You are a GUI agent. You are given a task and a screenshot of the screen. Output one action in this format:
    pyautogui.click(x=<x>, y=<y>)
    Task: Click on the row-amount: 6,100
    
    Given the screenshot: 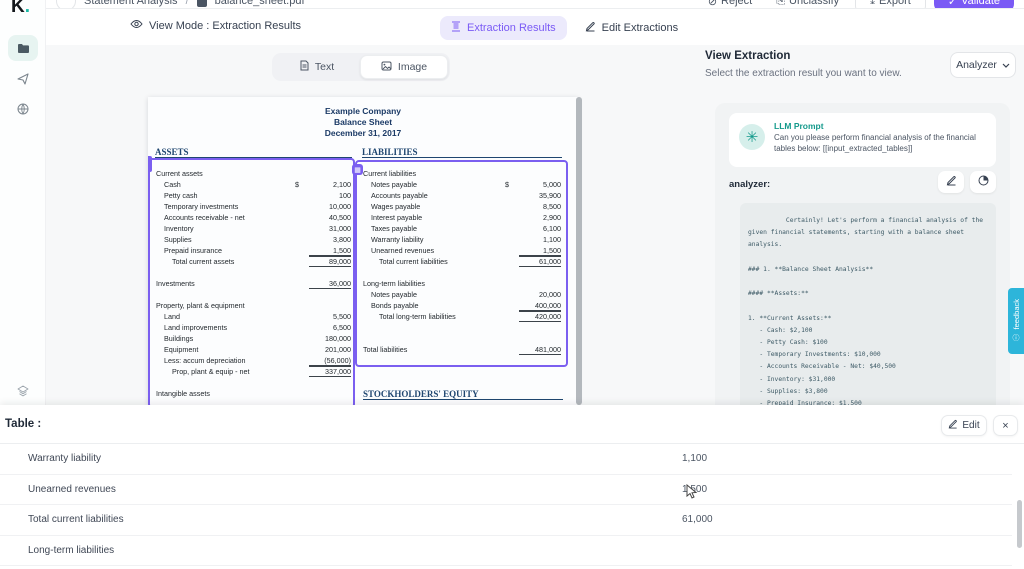 What is the action you would take?
    pyautogui.click(x=552, y=228)
    